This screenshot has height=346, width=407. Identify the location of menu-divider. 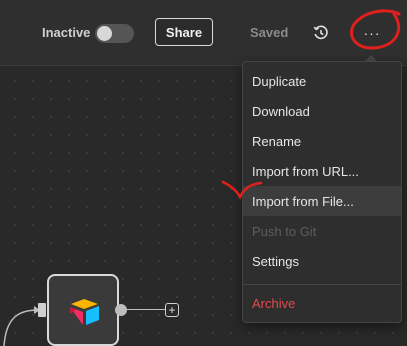
(322, 284).